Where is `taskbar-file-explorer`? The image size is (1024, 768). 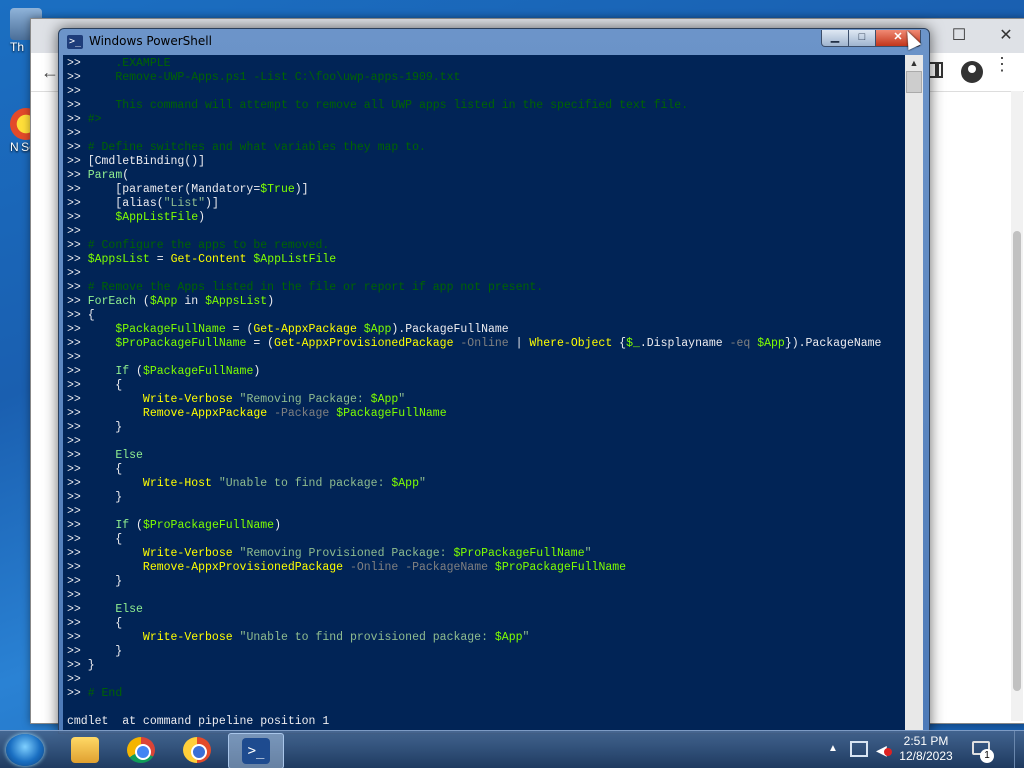 taskbar-file-explorer is located at coordinates (85, 750).